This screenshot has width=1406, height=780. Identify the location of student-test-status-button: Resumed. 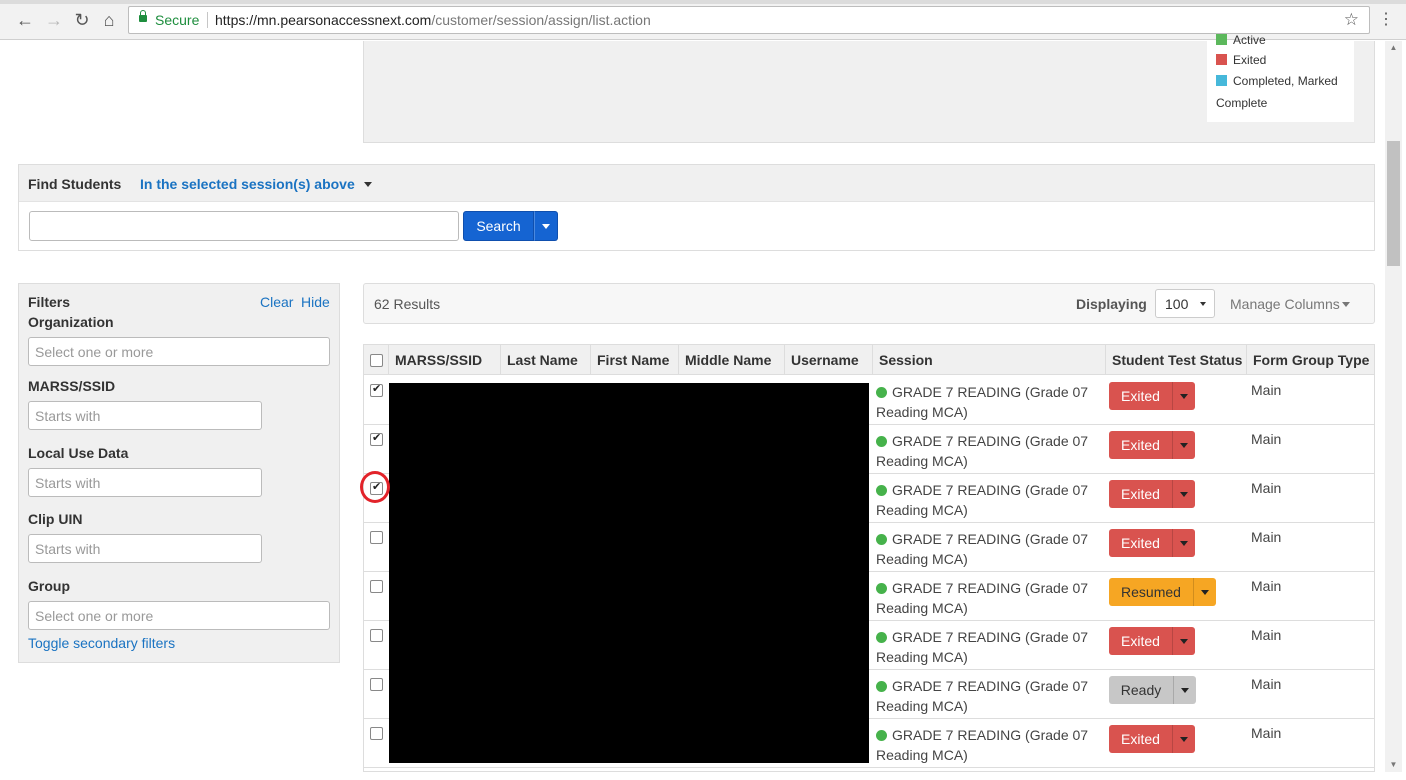
(1162, 592).